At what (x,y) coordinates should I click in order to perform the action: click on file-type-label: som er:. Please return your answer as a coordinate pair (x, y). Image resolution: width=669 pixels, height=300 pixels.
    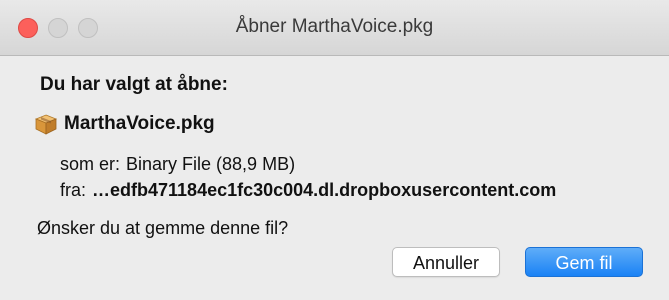
    Looking at the image, I should click on (90, 164).